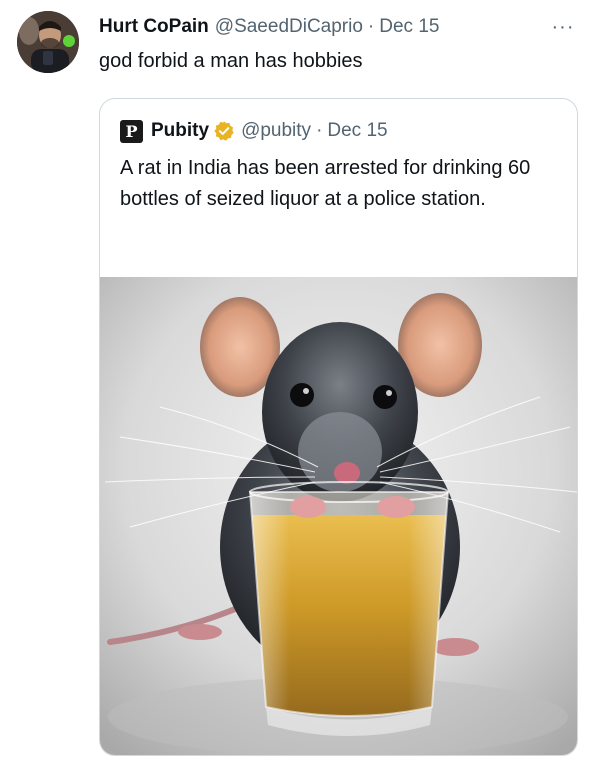 The width and height of the screenshot is (600, 770). What do you see at coordinates (180, 131) in the screenshot?
I see `quoted-author-name: Pubity` at bounding box center [180, 131].